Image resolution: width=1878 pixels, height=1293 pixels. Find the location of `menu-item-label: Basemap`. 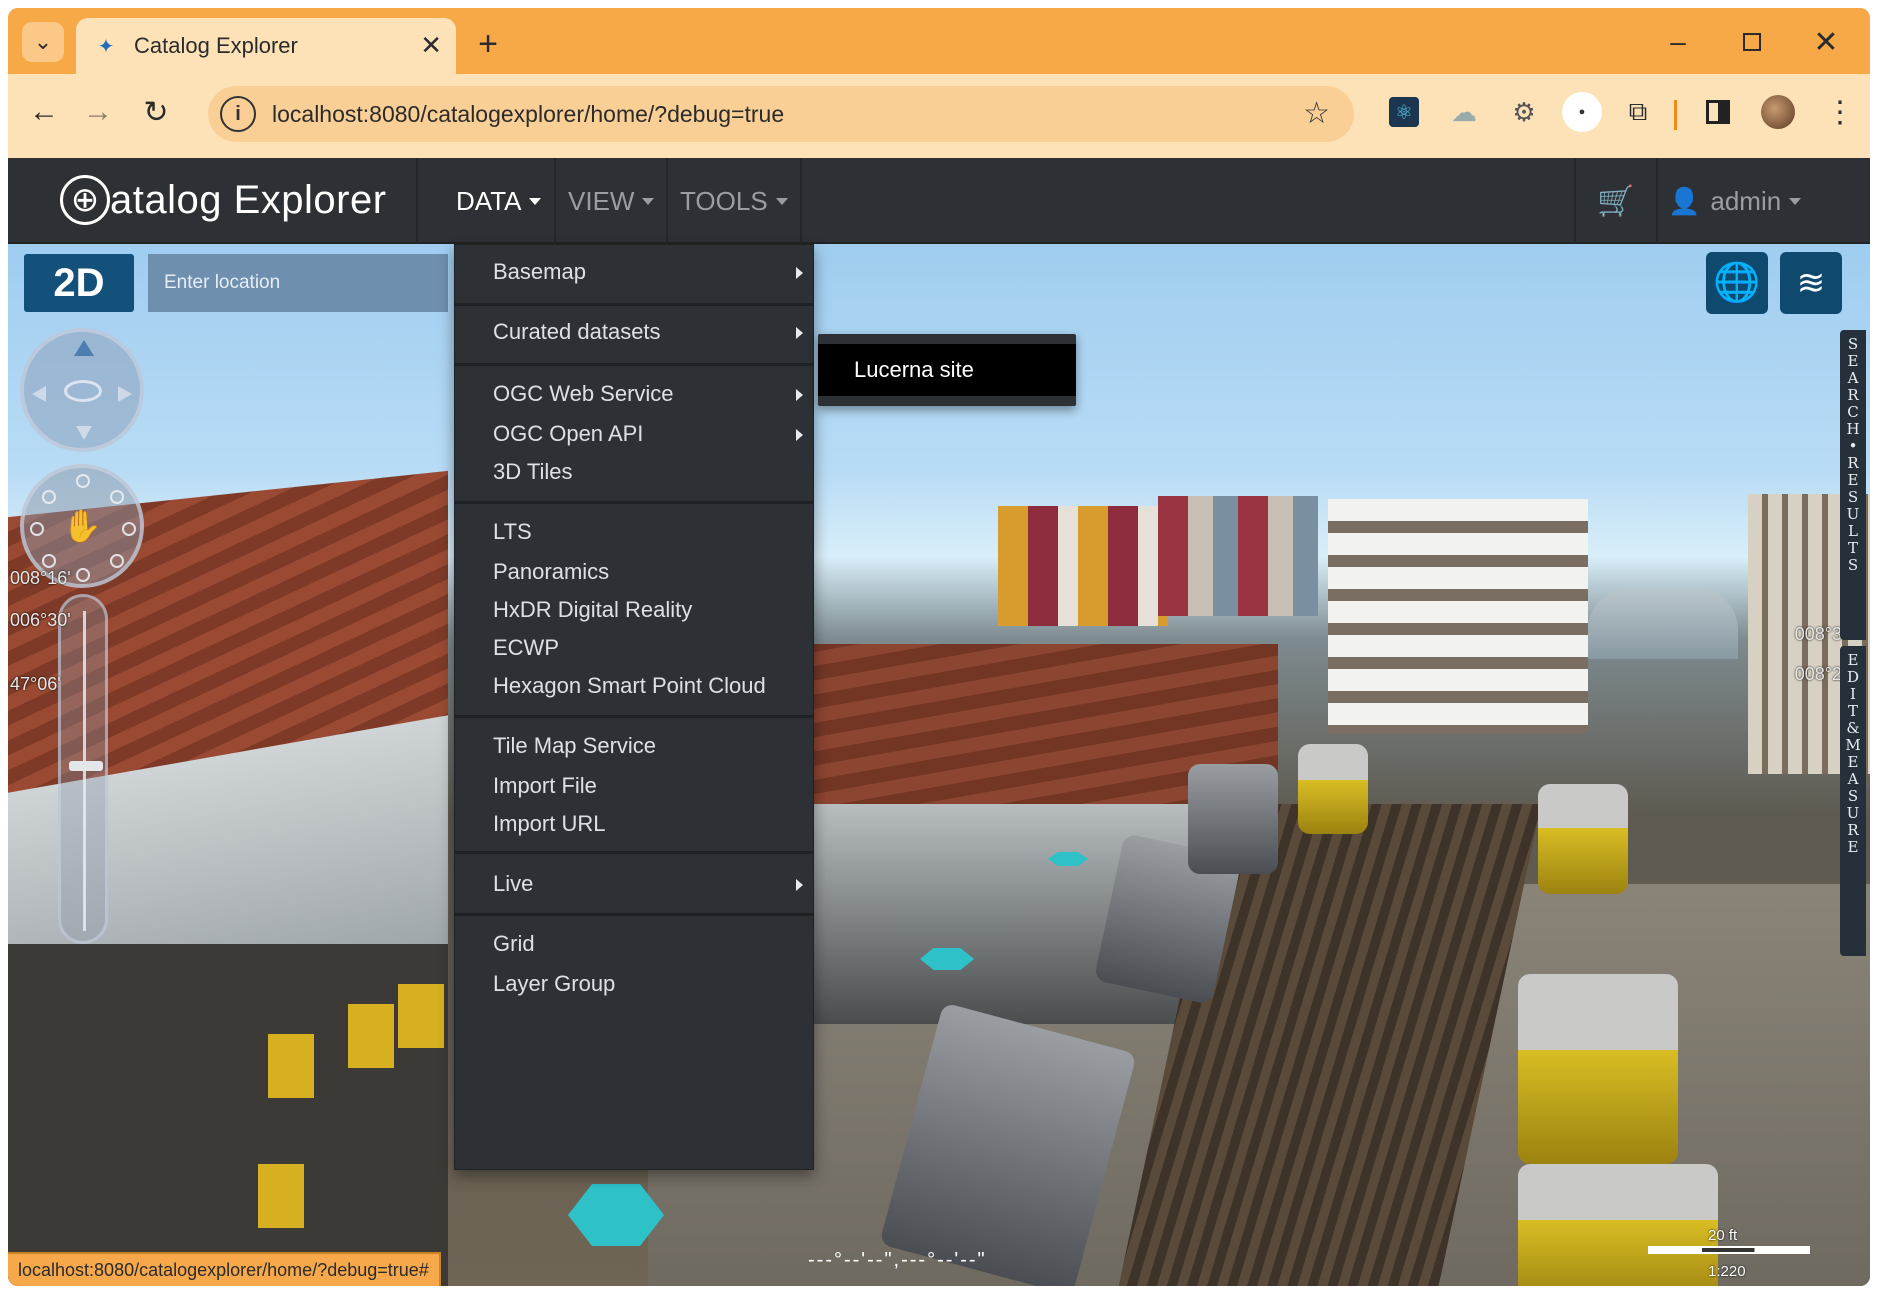

menu-item-label: Basemap is located at coordinates (539, 271).